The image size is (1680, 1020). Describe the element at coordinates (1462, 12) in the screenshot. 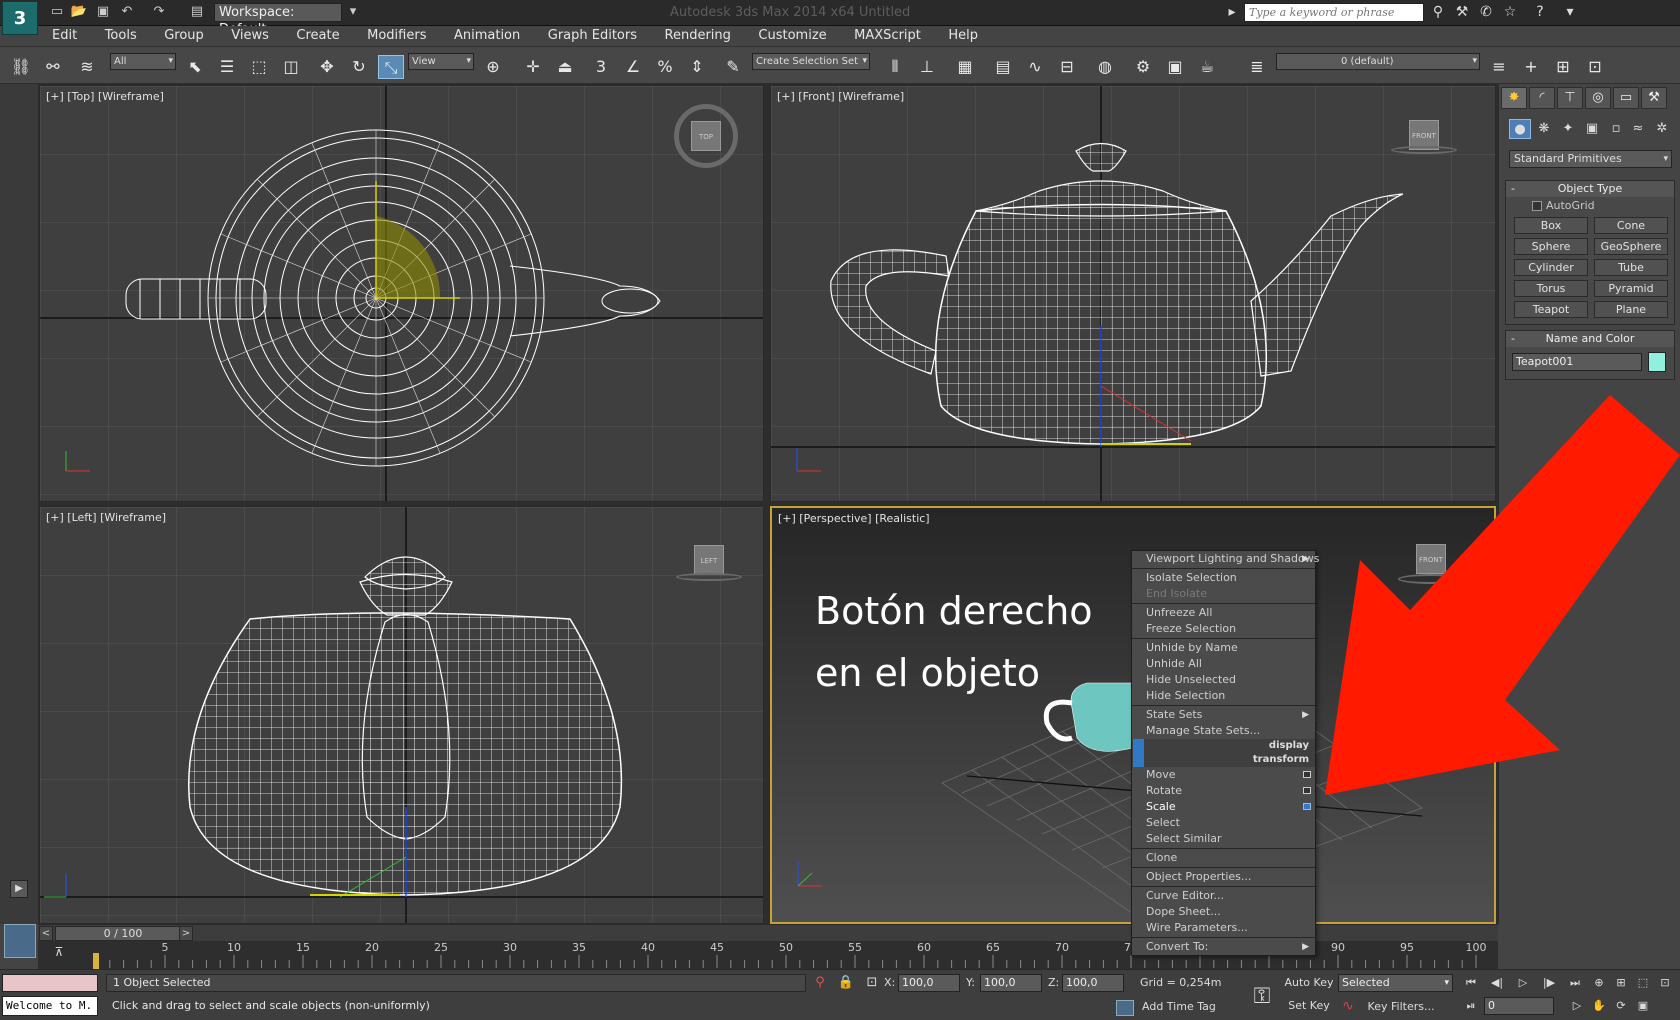

I see `subscription-icon: ⚒` at that location.